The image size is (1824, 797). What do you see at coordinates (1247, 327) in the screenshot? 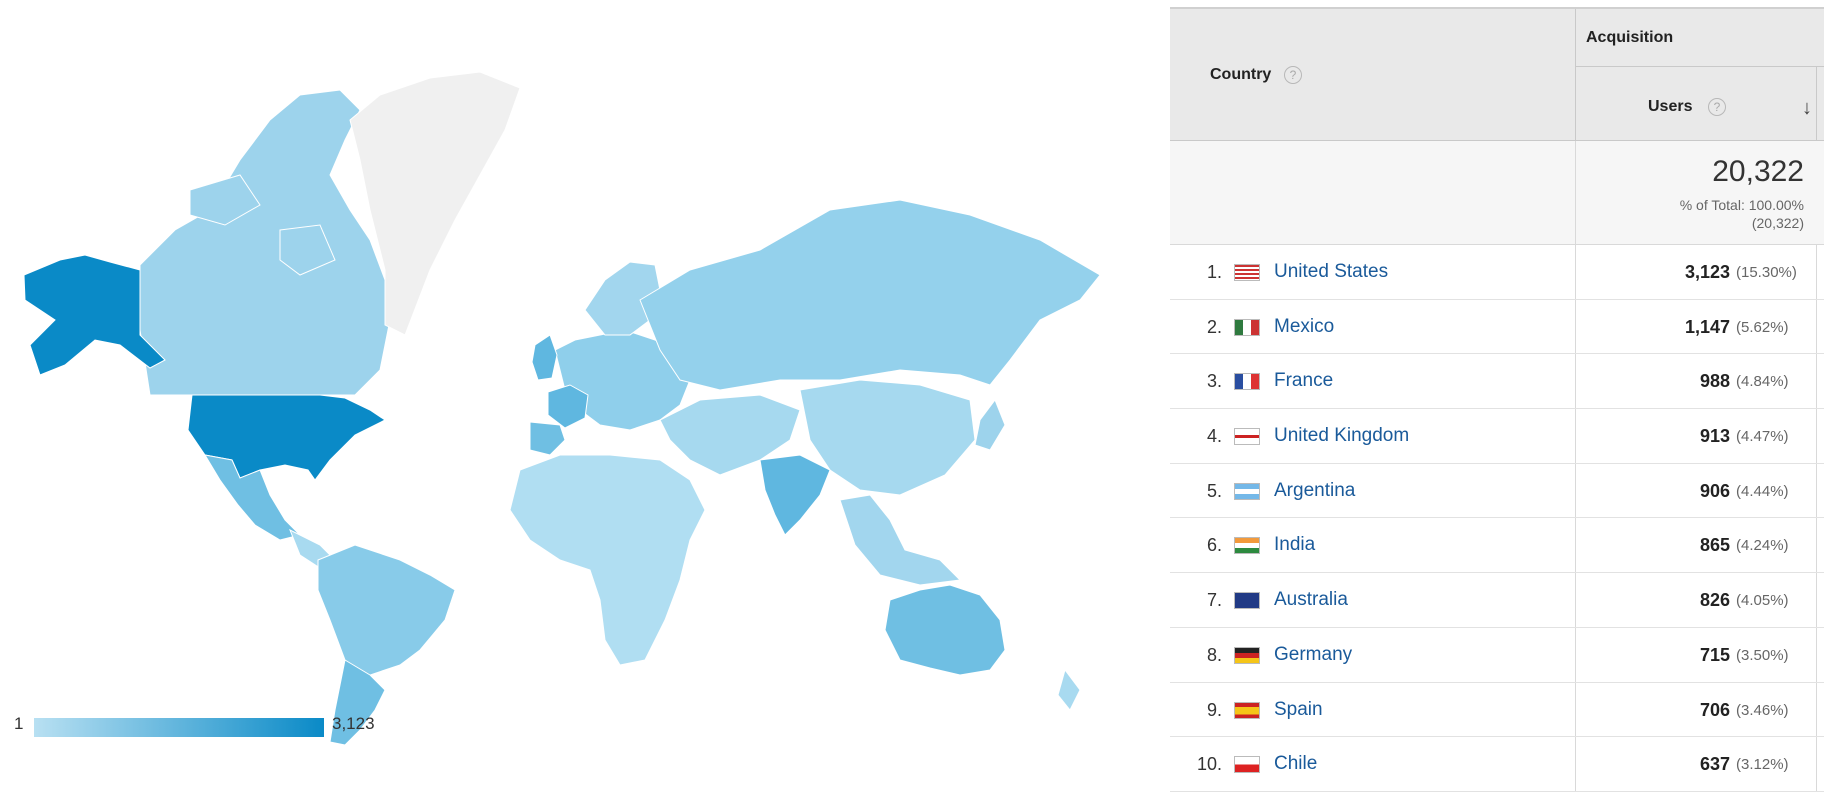
I see `flag-mx-icon` at bounding box center [1247, 327].